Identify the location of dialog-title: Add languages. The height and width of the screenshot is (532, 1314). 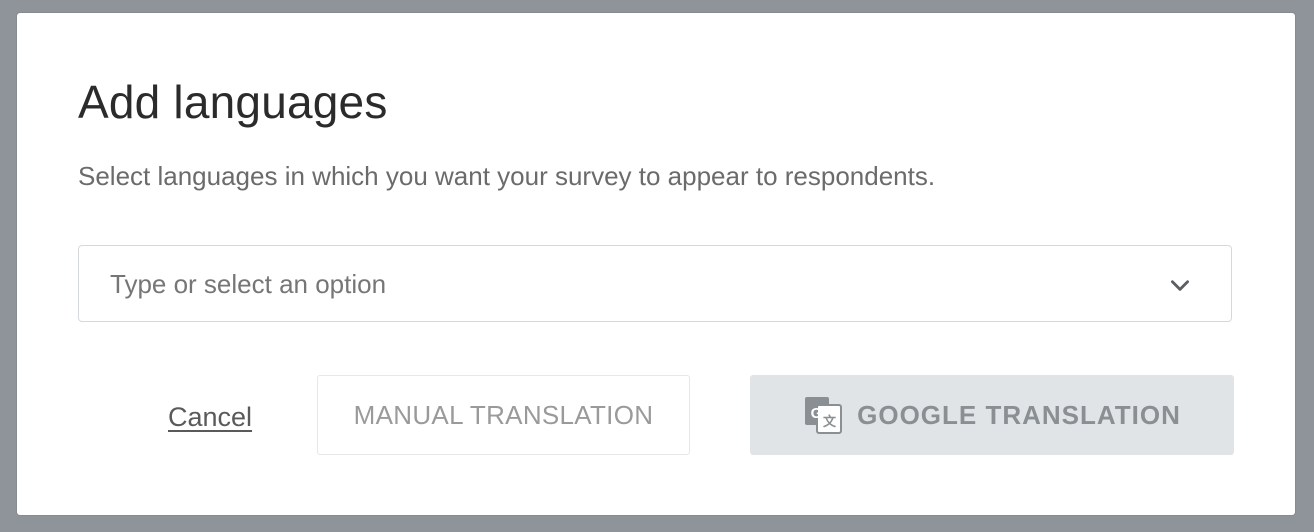
(233, 102).